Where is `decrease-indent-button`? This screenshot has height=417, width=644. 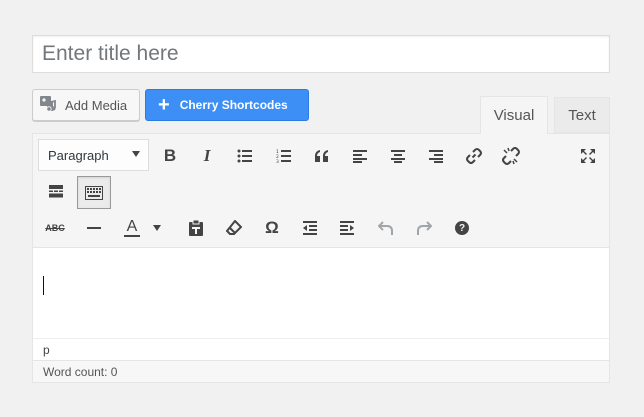
decrease-indent-button is located at coordinates (310, 228).